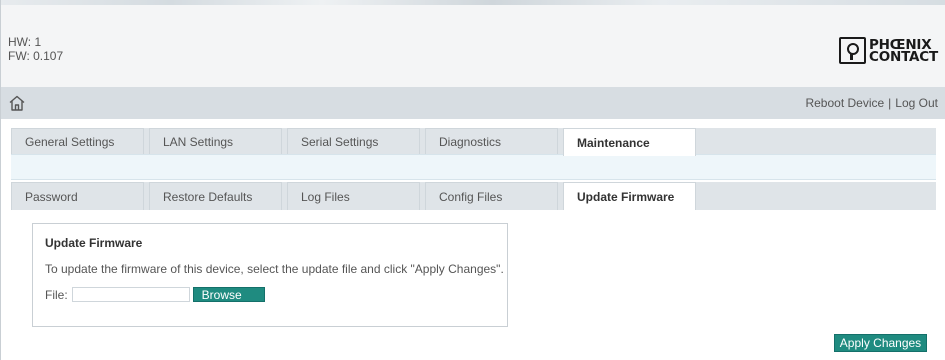 The image size is (945, 360). Describe the element at coordinates (473, 103) in the screenshot. I see `navbar: Reboot Device | Log Out` at that location.